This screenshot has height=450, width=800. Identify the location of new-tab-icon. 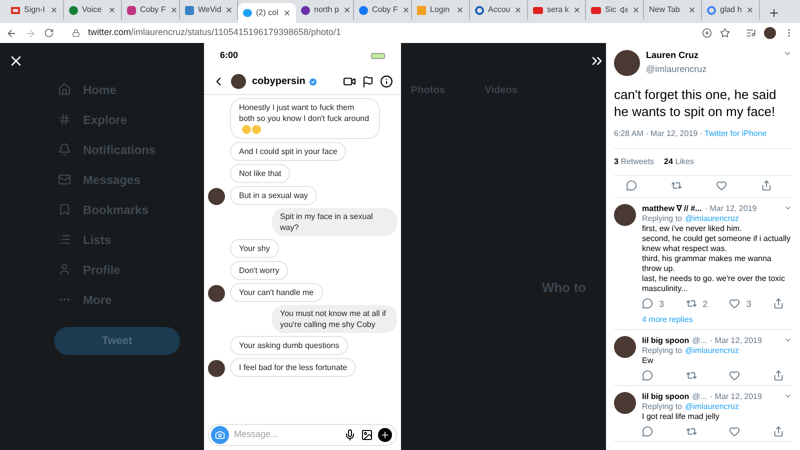
(774, 13).